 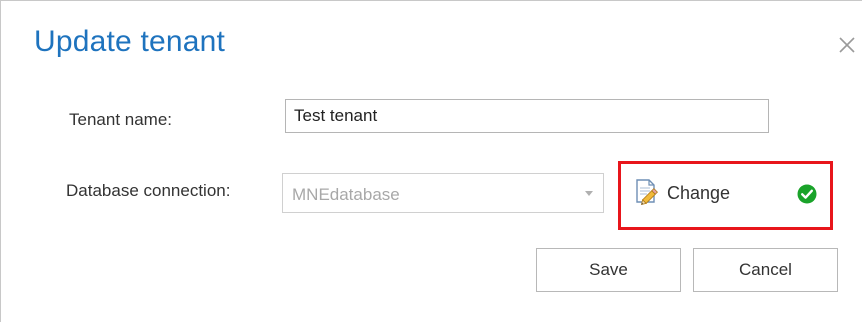 I want to click on close-icon, so click(x=847, y=45).